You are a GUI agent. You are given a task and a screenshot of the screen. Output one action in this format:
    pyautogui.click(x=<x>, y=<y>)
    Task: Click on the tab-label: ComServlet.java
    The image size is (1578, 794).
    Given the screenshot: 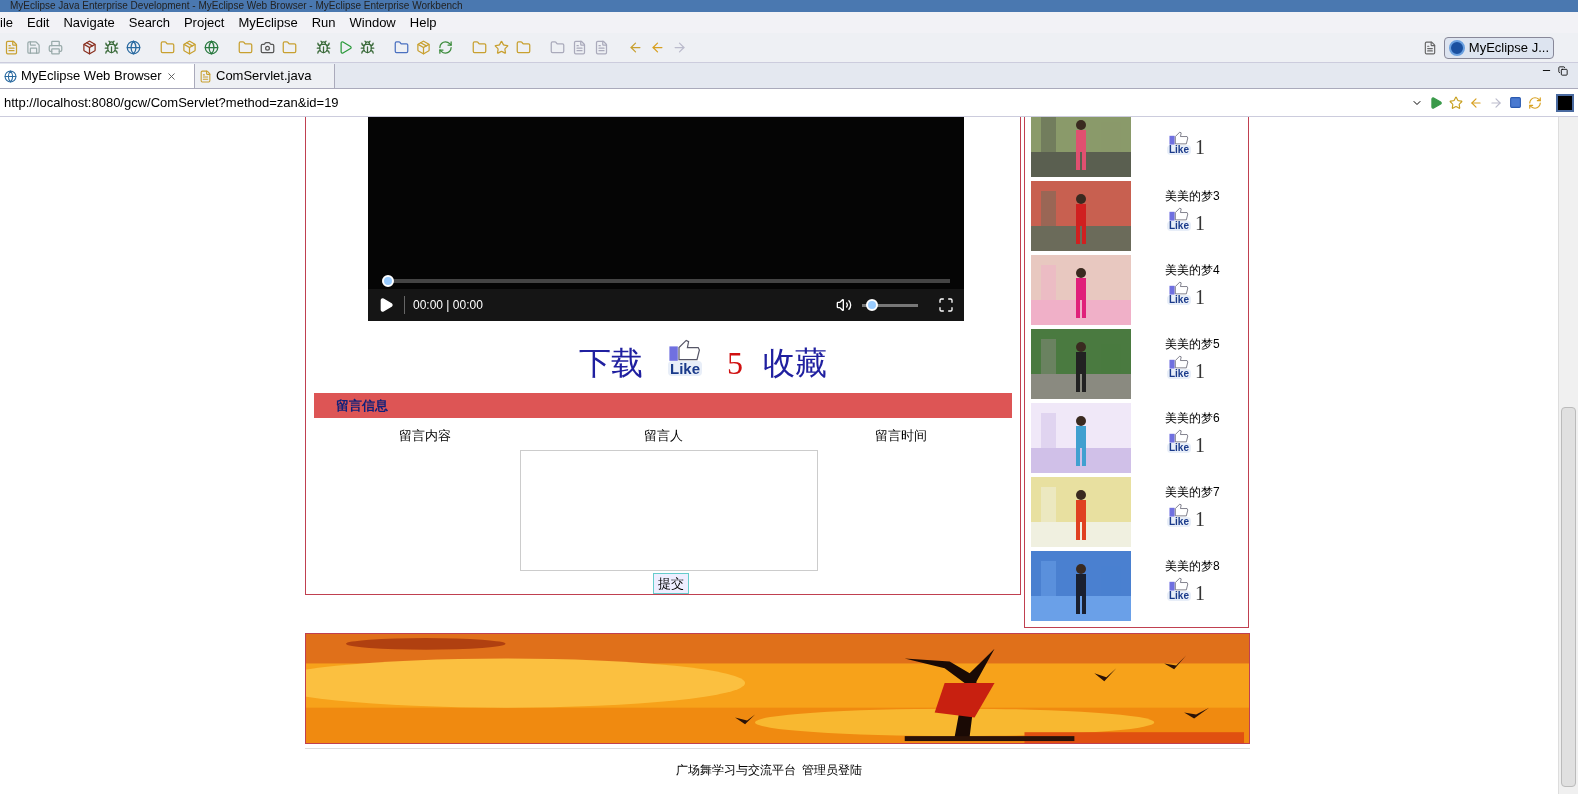 What is the action you would take?
    pyautogui.click(x=264, y=76)
    